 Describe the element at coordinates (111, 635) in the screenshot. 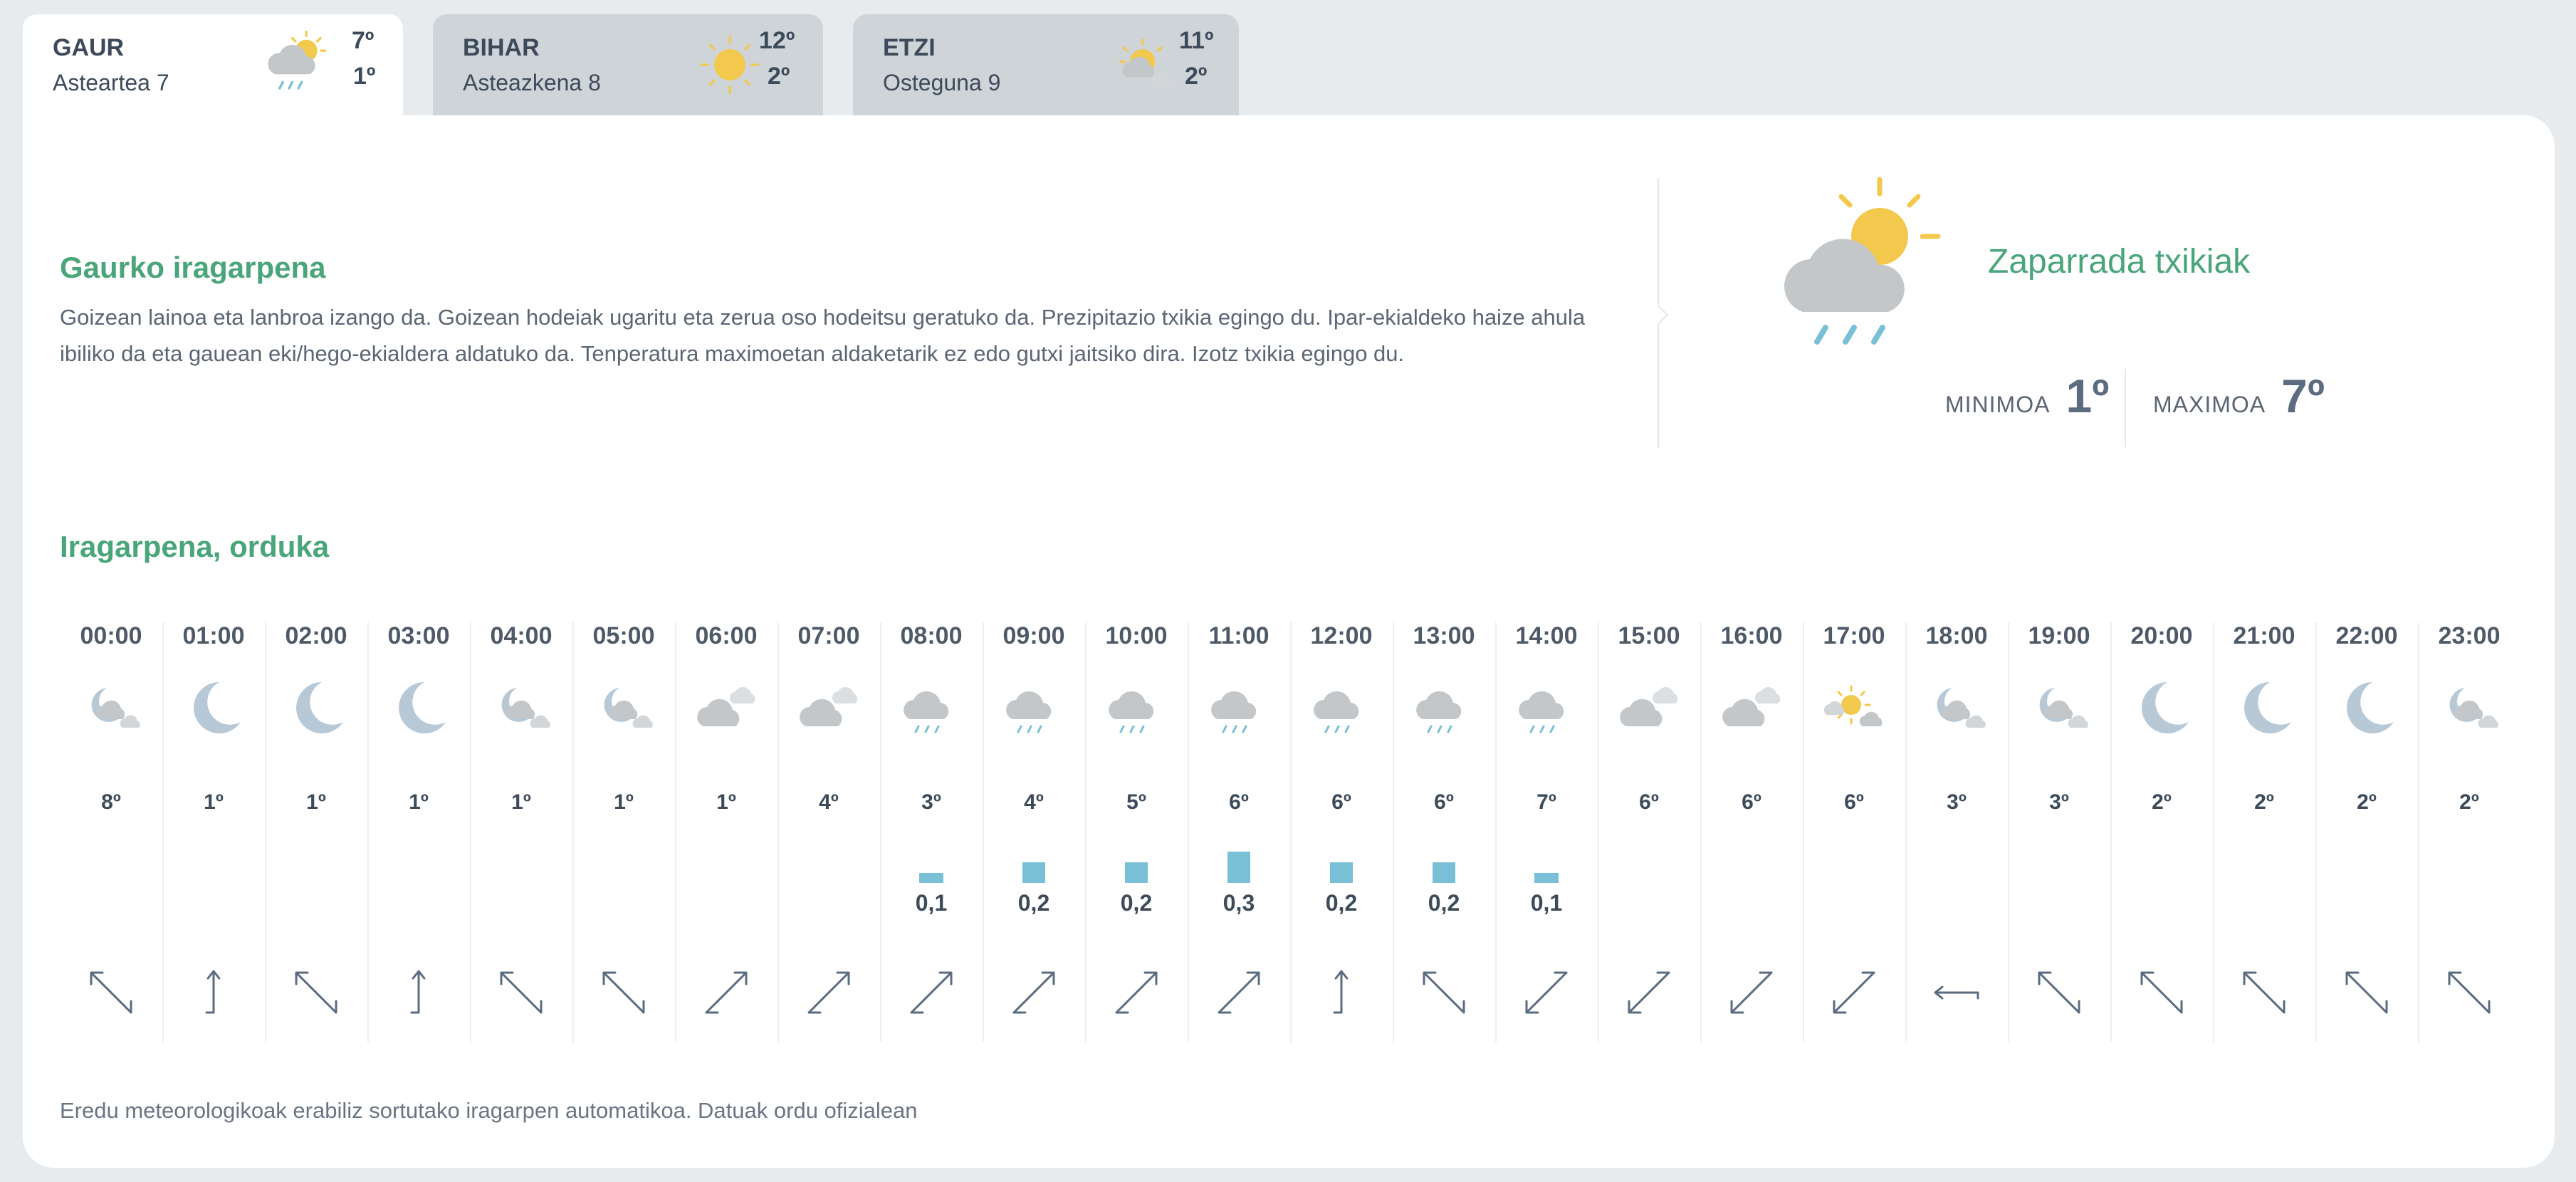

I see `hour-time: 00:00` at that location.